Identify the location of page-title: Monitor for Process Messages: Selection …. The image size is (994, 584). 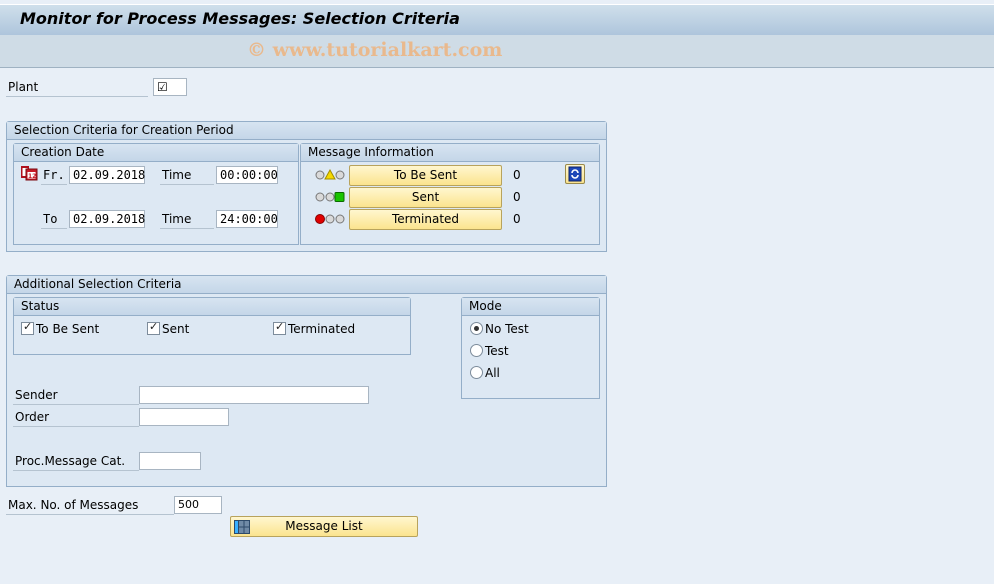
(240, 18).